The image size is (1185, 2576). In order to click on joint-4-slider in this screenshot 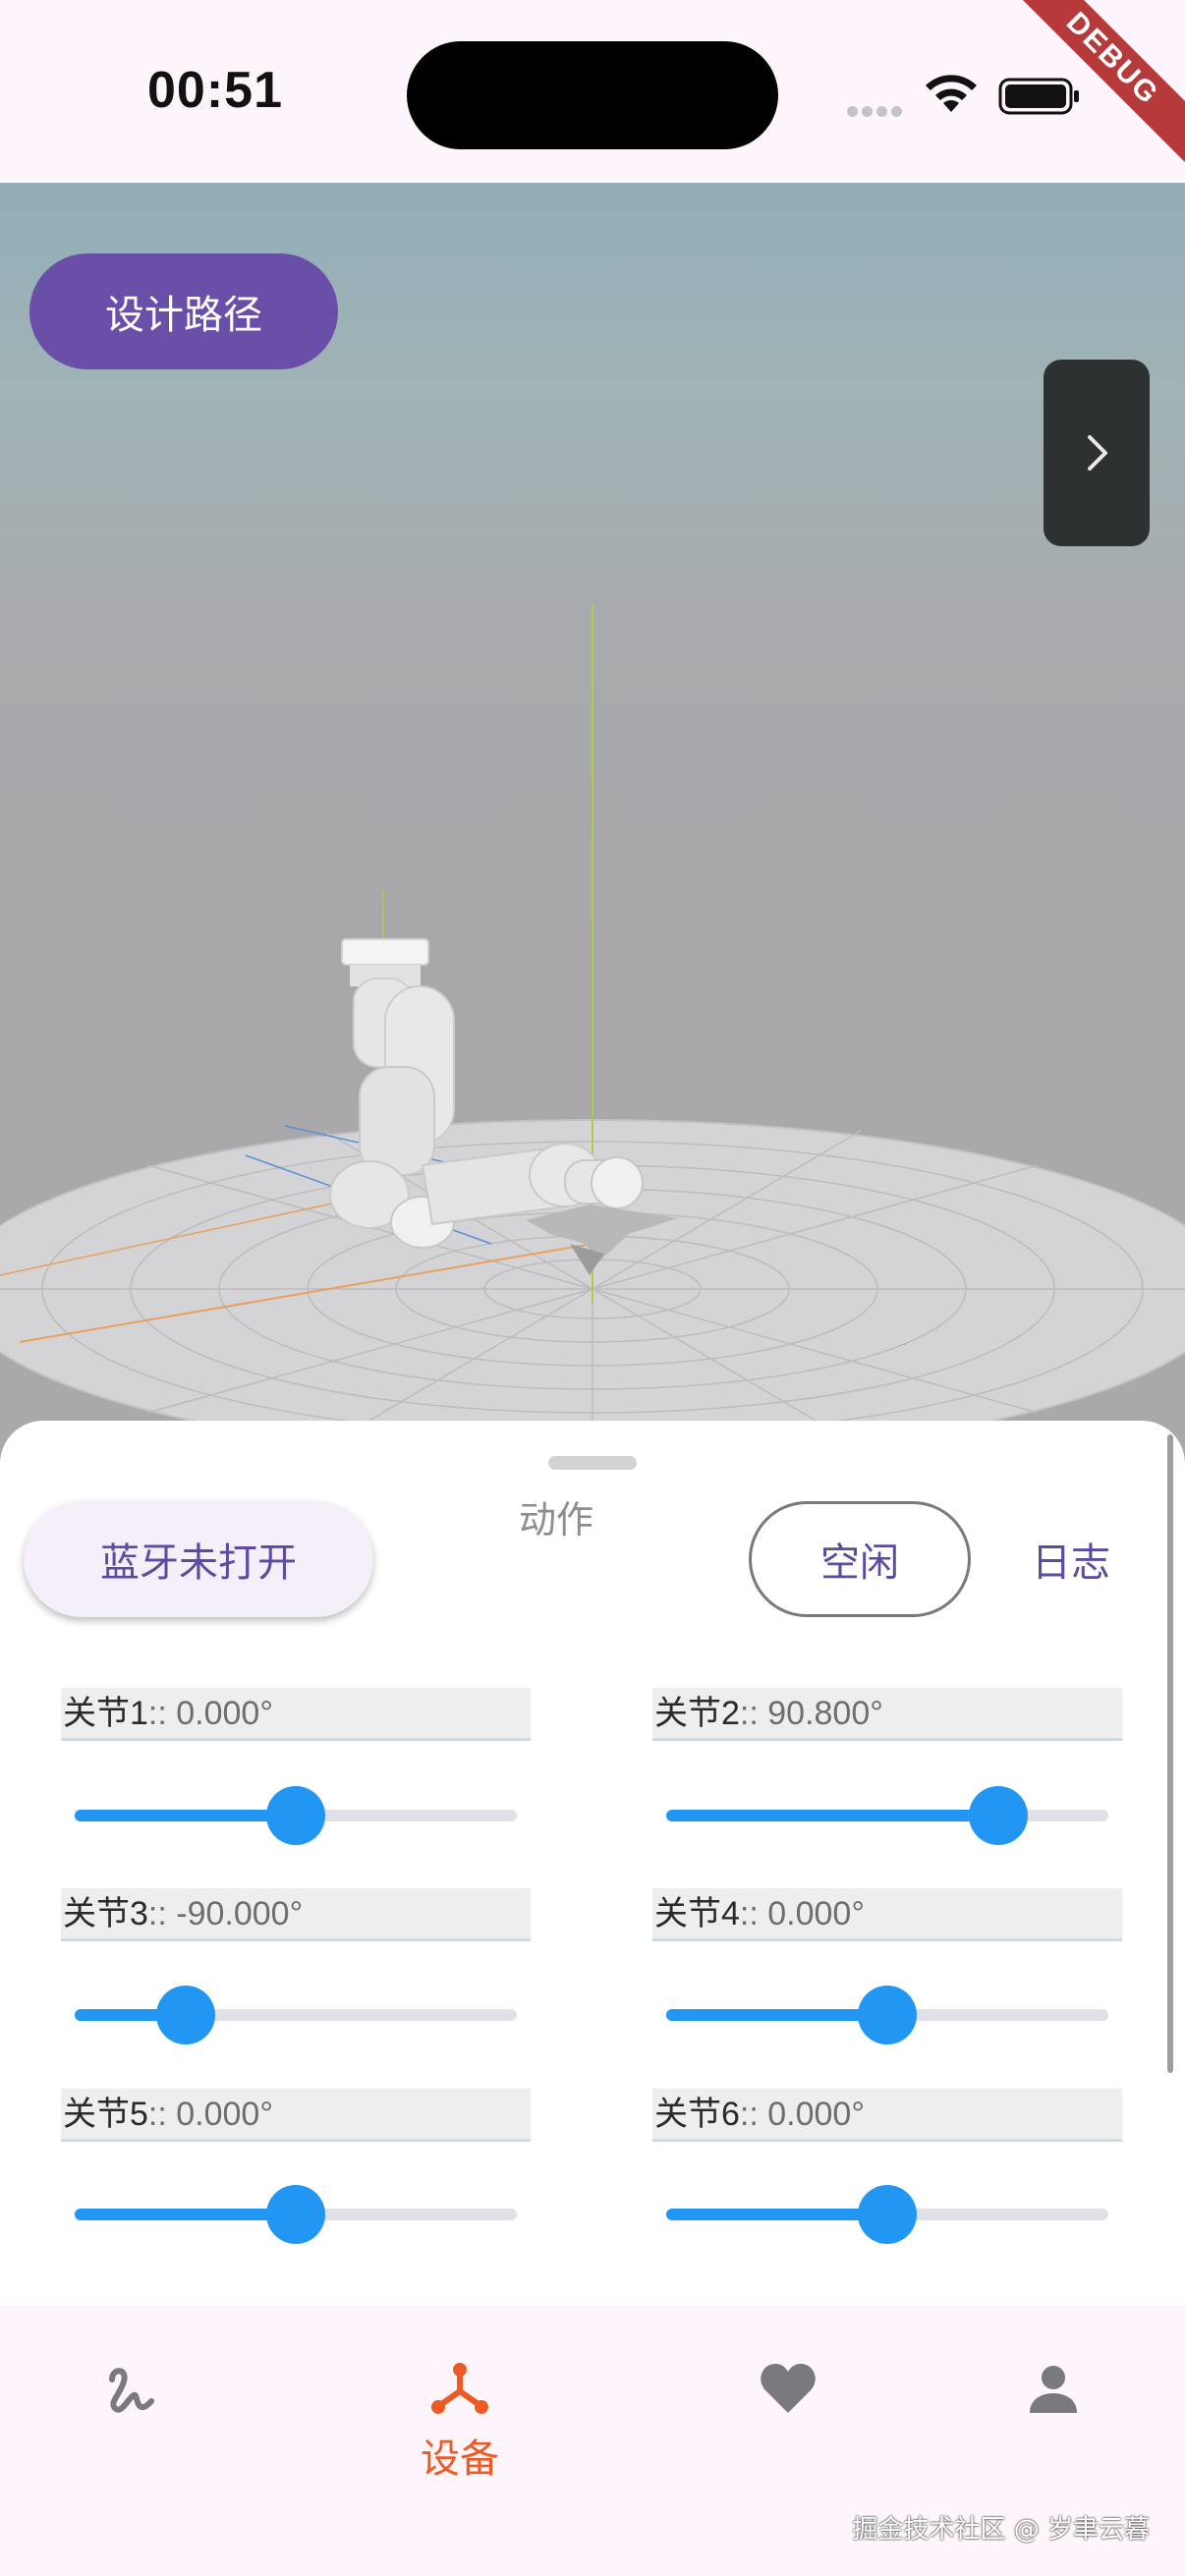, I will do `click(887, 2015)`.